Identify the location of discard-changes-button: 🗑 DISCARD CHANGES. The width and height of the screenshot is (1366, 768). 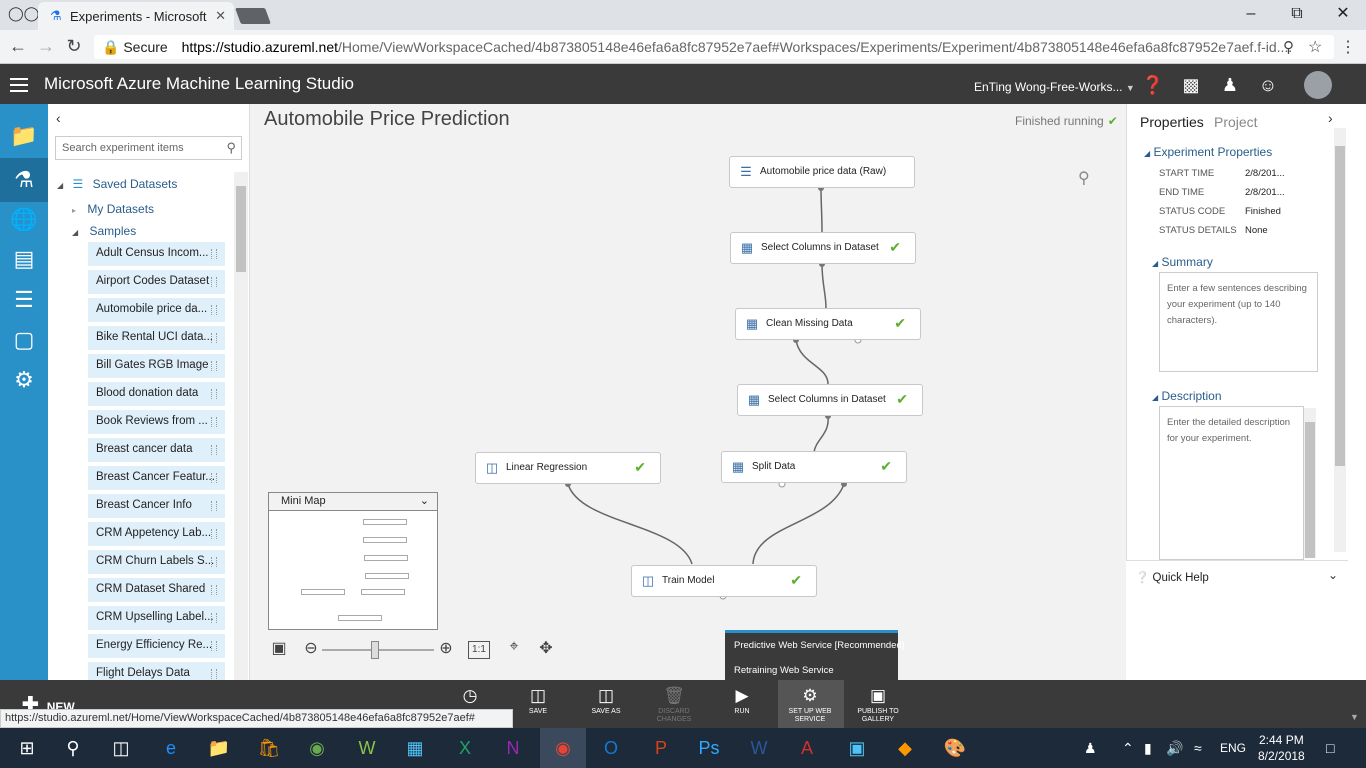
(674, 705).